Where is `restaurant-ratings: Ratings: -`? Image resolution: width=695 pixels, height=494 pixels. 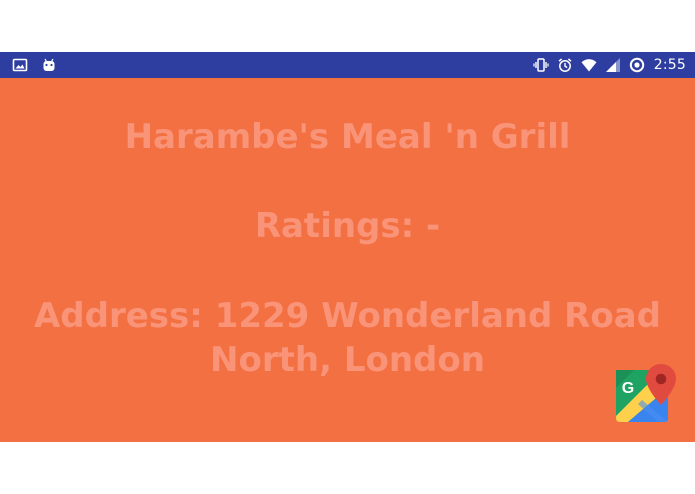
restaurant-ratings: Ratings: - is located at coordinates (347, 226).